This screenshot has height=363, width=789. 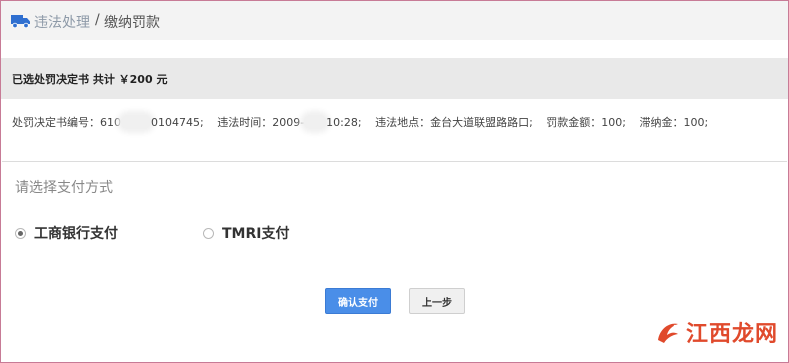 What do you see at coordinates (245, 122) in the screenshot?
I see `violation-time-label: 违法时间：` at bounding box center [245, 122].